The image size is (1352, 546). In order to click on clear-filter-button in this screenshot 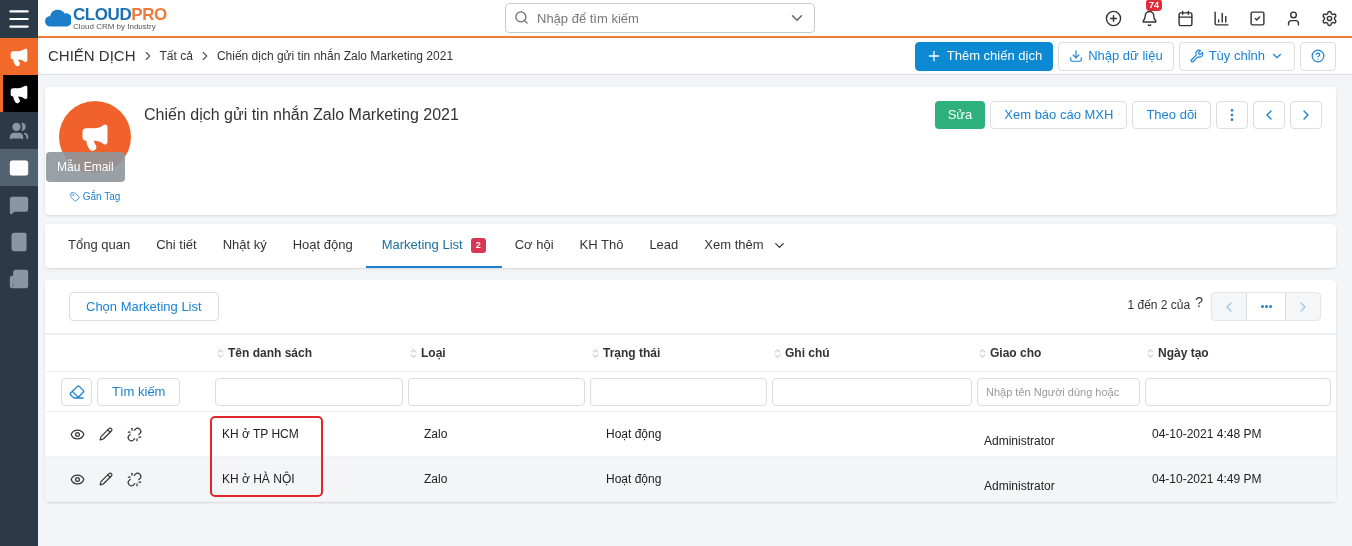, I will do `click(76, 391)`.